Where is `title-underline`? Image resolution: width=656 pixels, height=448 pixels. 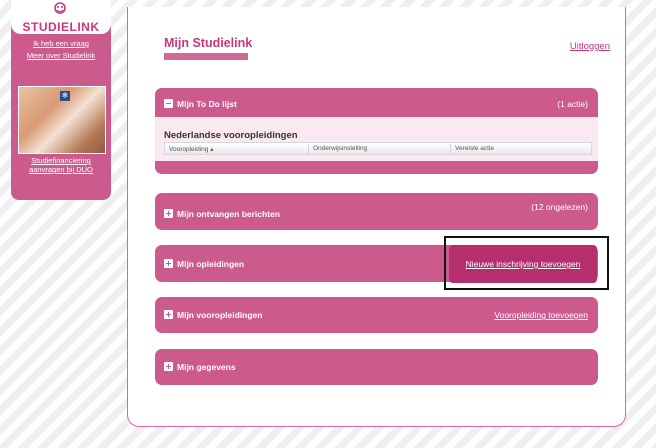
title-underline is located at coordinates (206, 56).